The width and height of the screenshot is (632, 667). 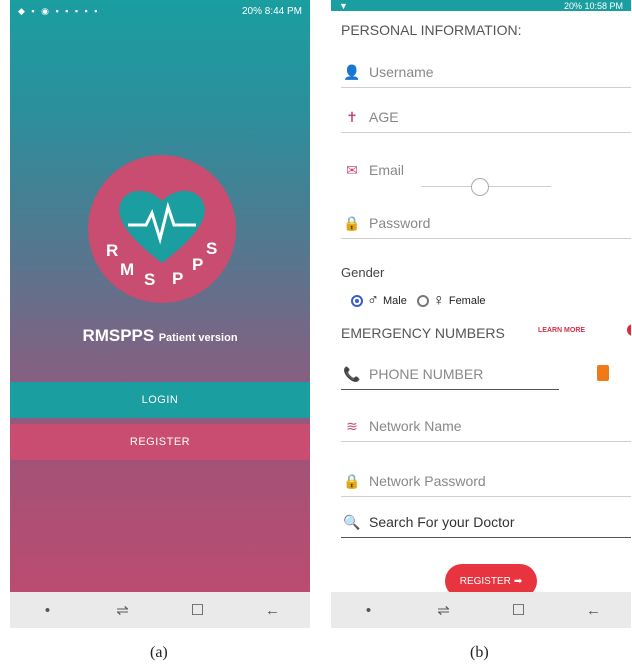 I want to click on app-logo: R M S P P S, so click(x=162, y=229).